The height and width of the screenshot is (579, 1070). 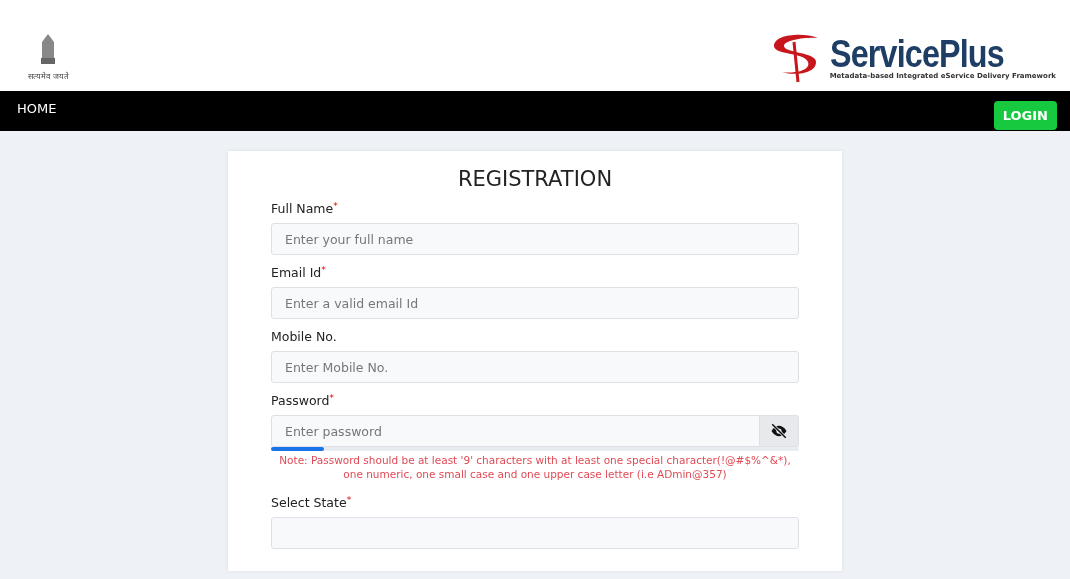 What do you see at coordinates (37, 108) in the screenshot?
I see `nav-link: HOME` at bounding box center [37, 108].